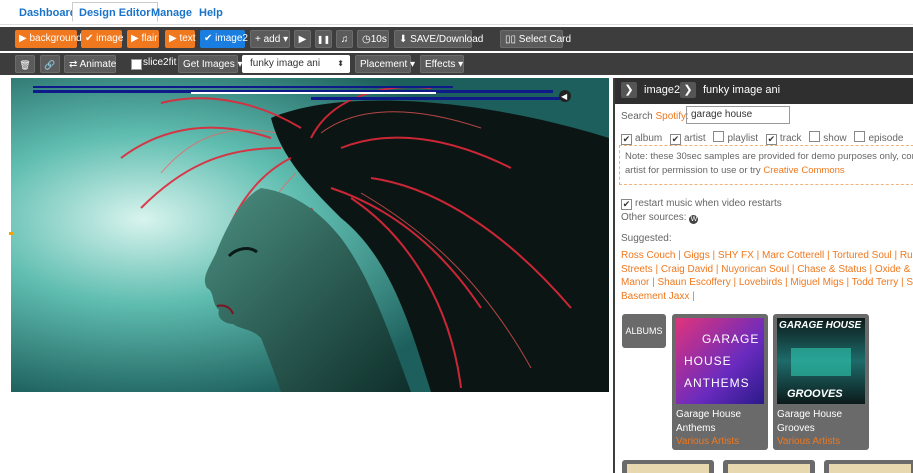 The width and height of the screenshot is (913, 473). What do you see at coordinates (717, 383) in the screenshot?
I see `cover-text: ANTHEMS` at bounding box center [717, 383].